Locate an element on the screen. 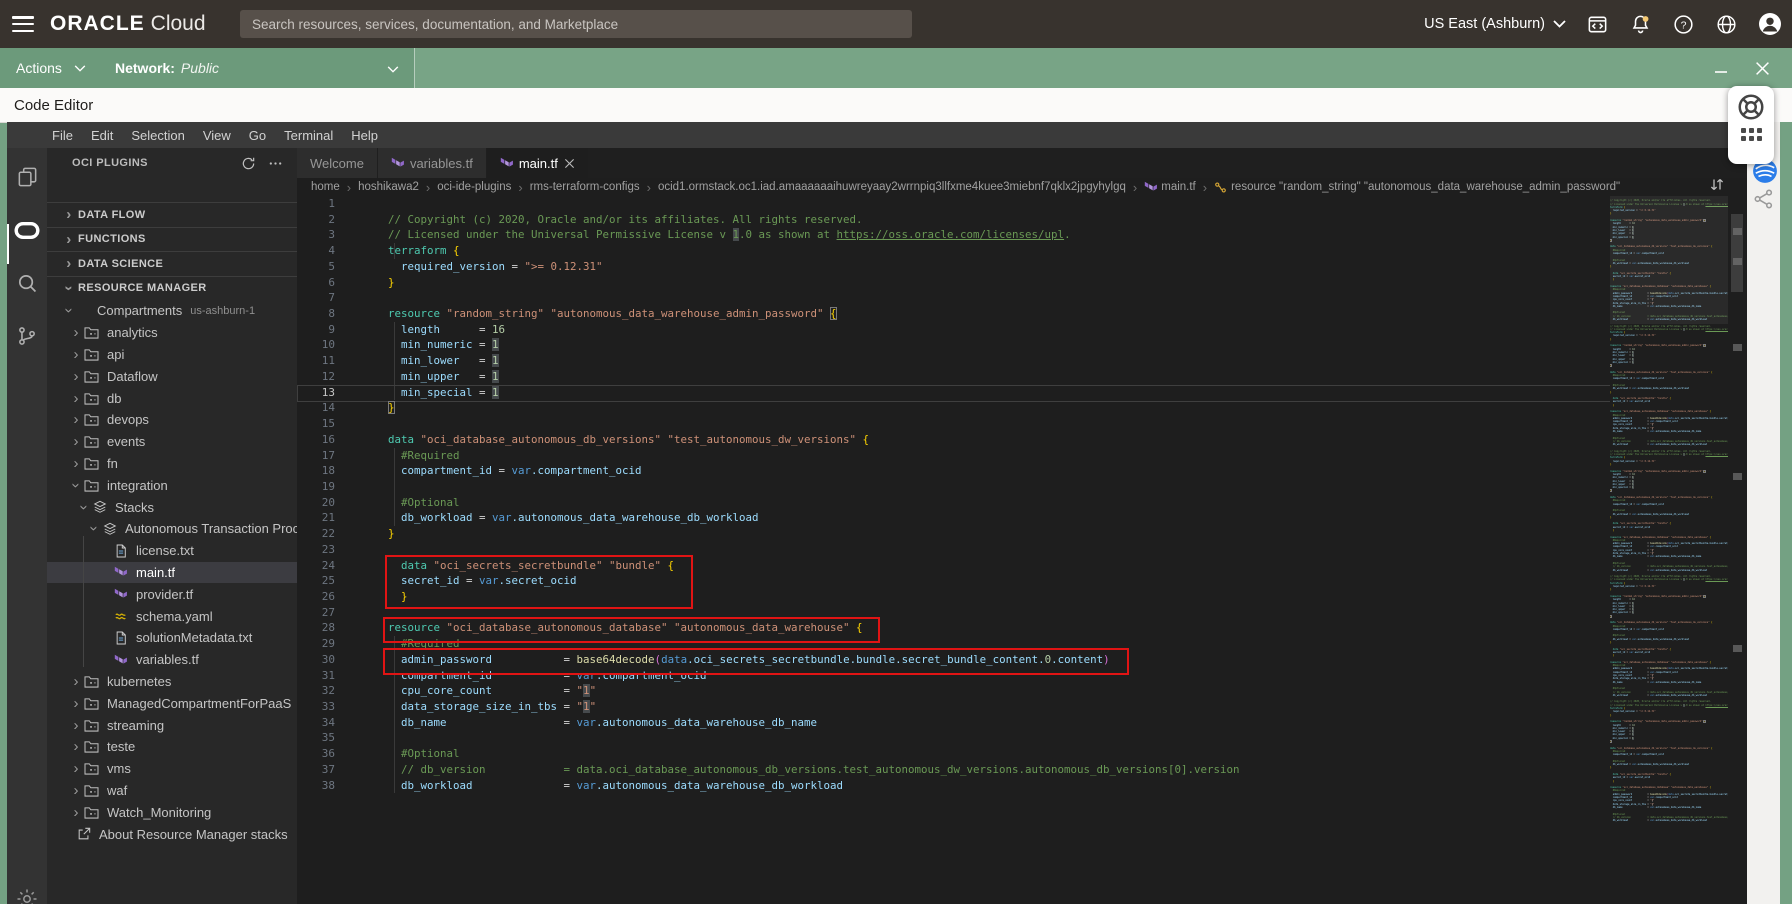 This screenshot has width=1792, height=904. tree-item-watch-monitoring: › Watch_Monitoring is located at coordinates (172, 812).